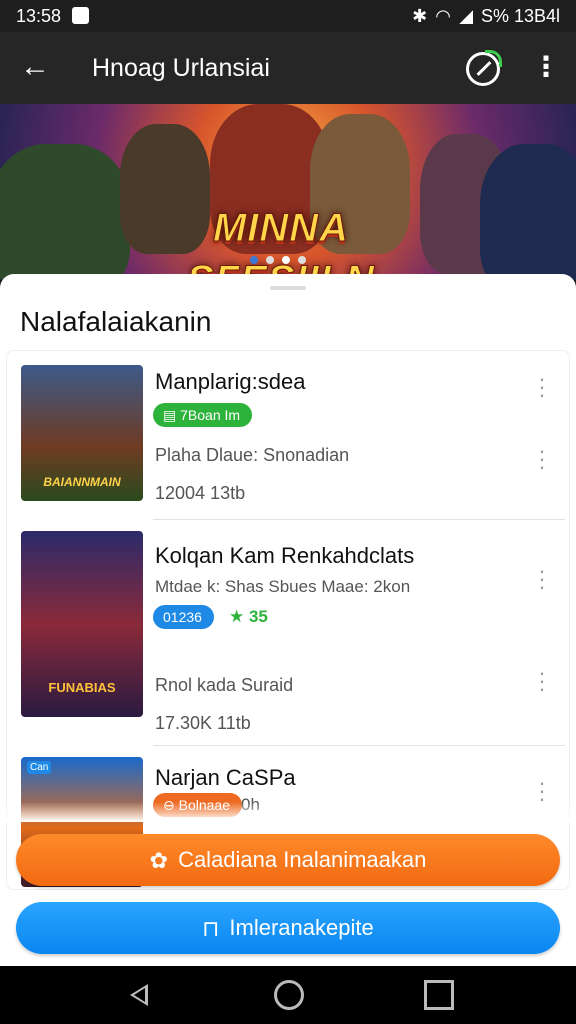  I want to click on secondary-button-label: Imleranakepite, so click(301, 927).